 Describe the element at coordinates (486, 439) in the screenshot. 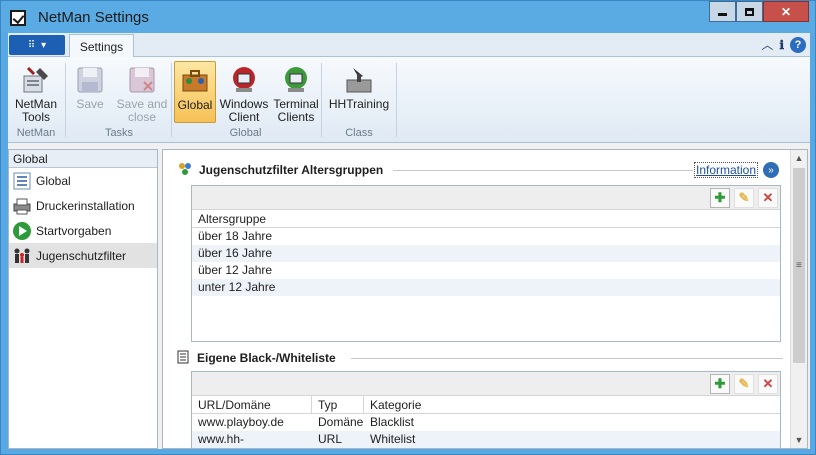

I see `table-row: www.hh-software.com URL Whitelist` at that location.